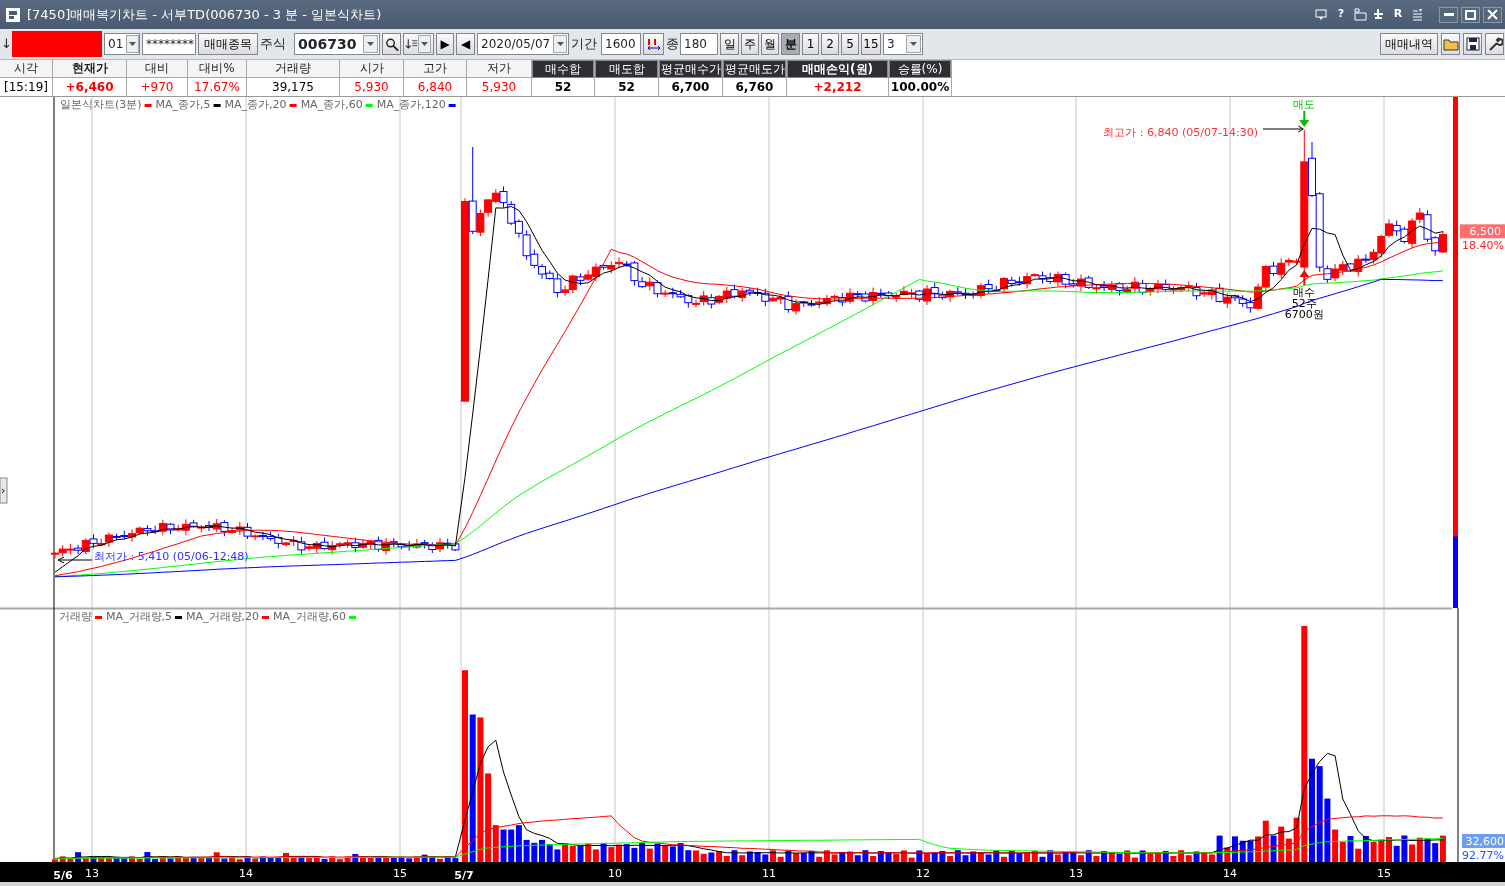 The image size is (1505, 886). I want to click on table-cell-text: 100.00%, so click(920, 87).